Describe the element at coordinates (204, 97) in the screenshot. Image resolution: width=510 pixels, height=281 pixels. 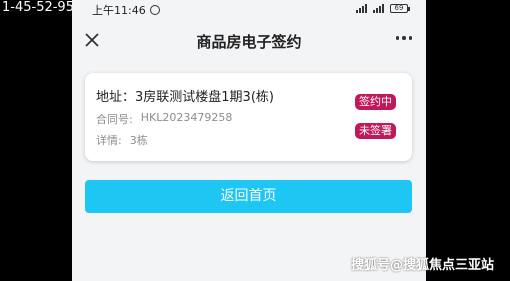
I see `address-value: 3房联测试楼盘1期3(栋)` at that location.